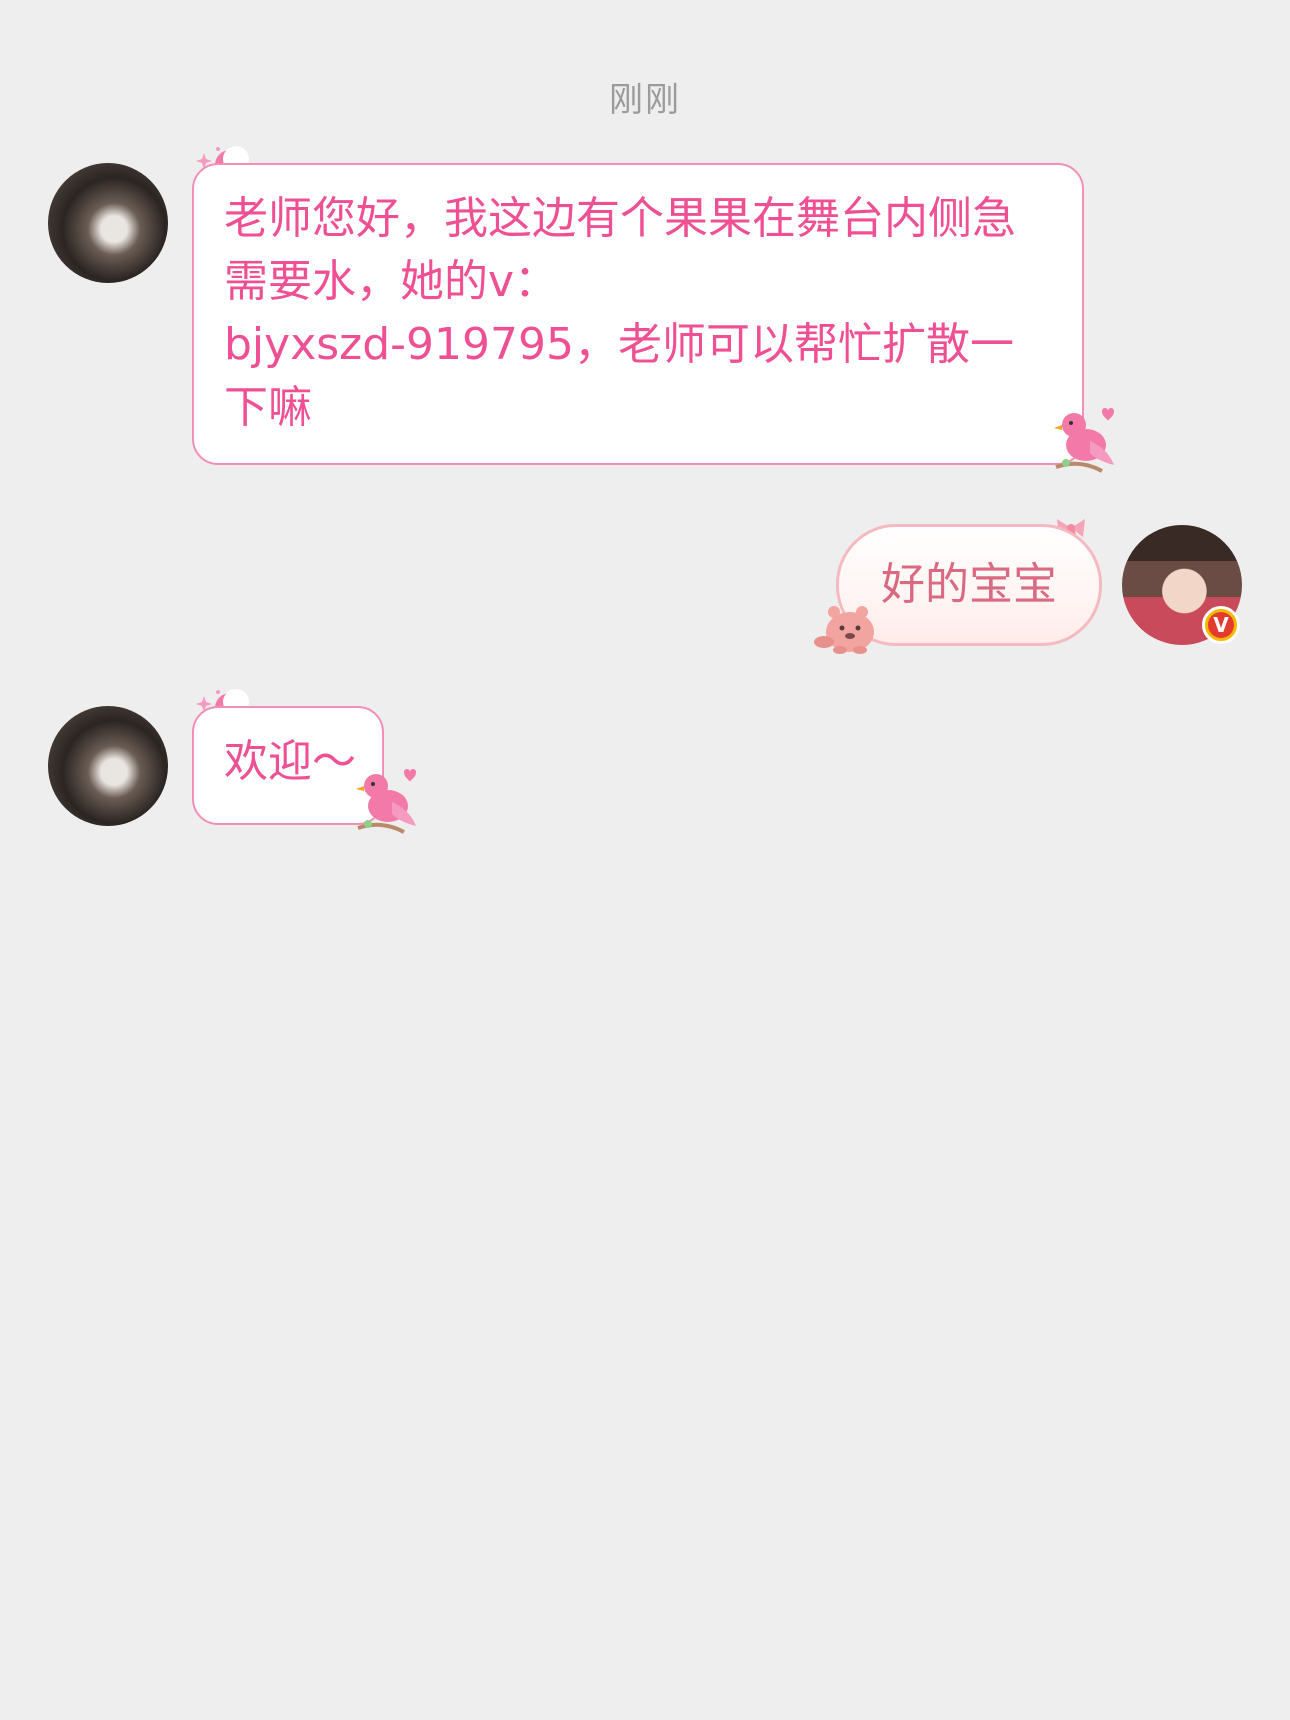 This screenshot has height=1720, width=1290. I want to click on message-text: 好的宝宝, so click(969, 584).